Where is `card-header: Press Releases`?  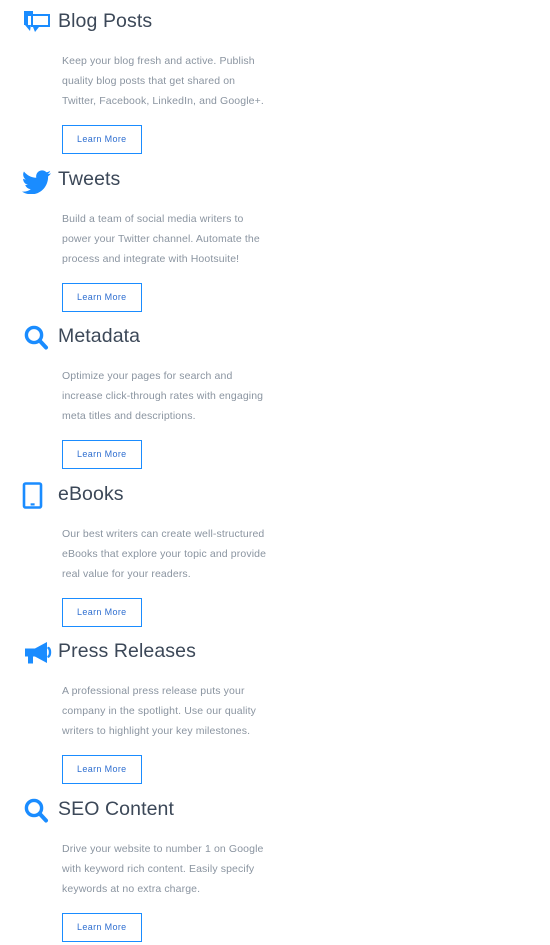
card-header: Press Releases is located at coordinates (152, 654).